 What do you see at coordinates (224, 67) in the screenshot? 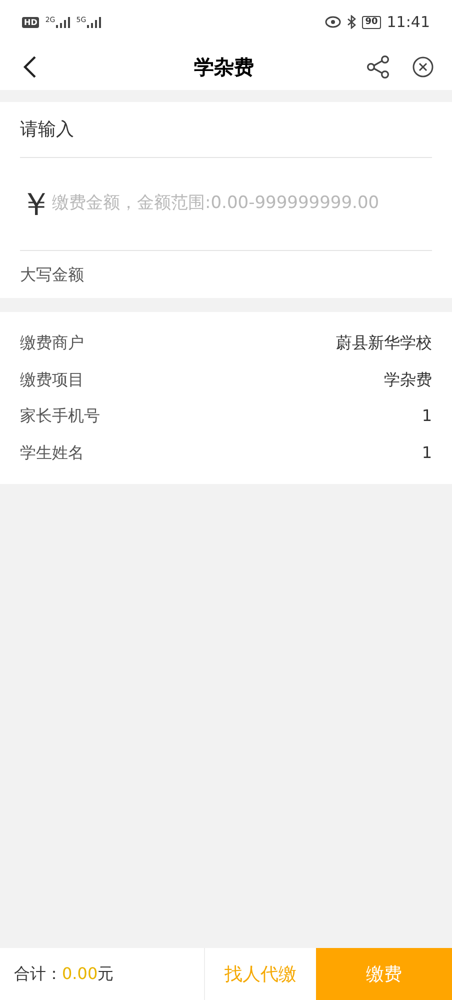
I see `page-title: 学杂费` at bounding box center [224, 67].